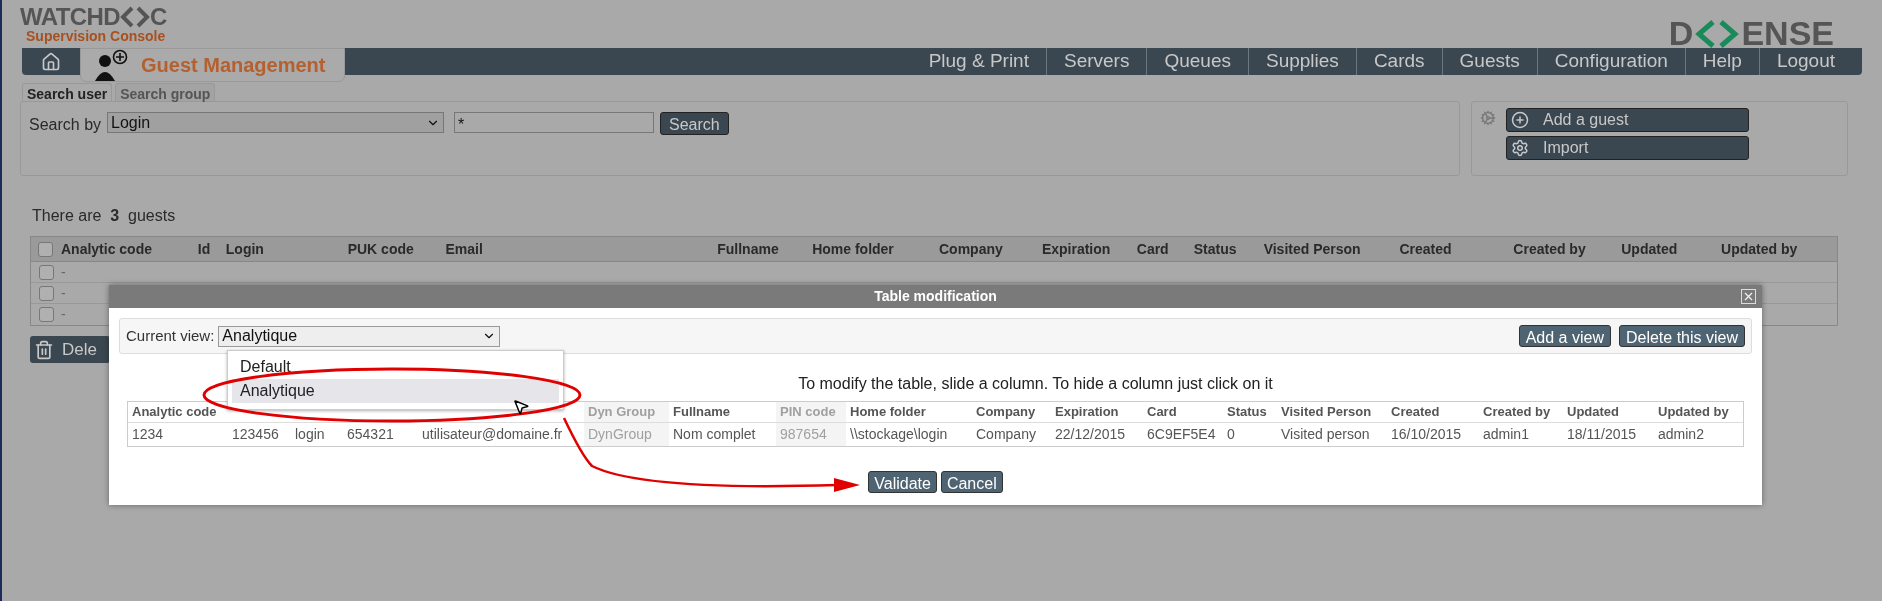 The image size is (1882, 601). Describe the element at coordinates (233, 65) in the screenshot. I see `module-title: Guest Management` at that location.